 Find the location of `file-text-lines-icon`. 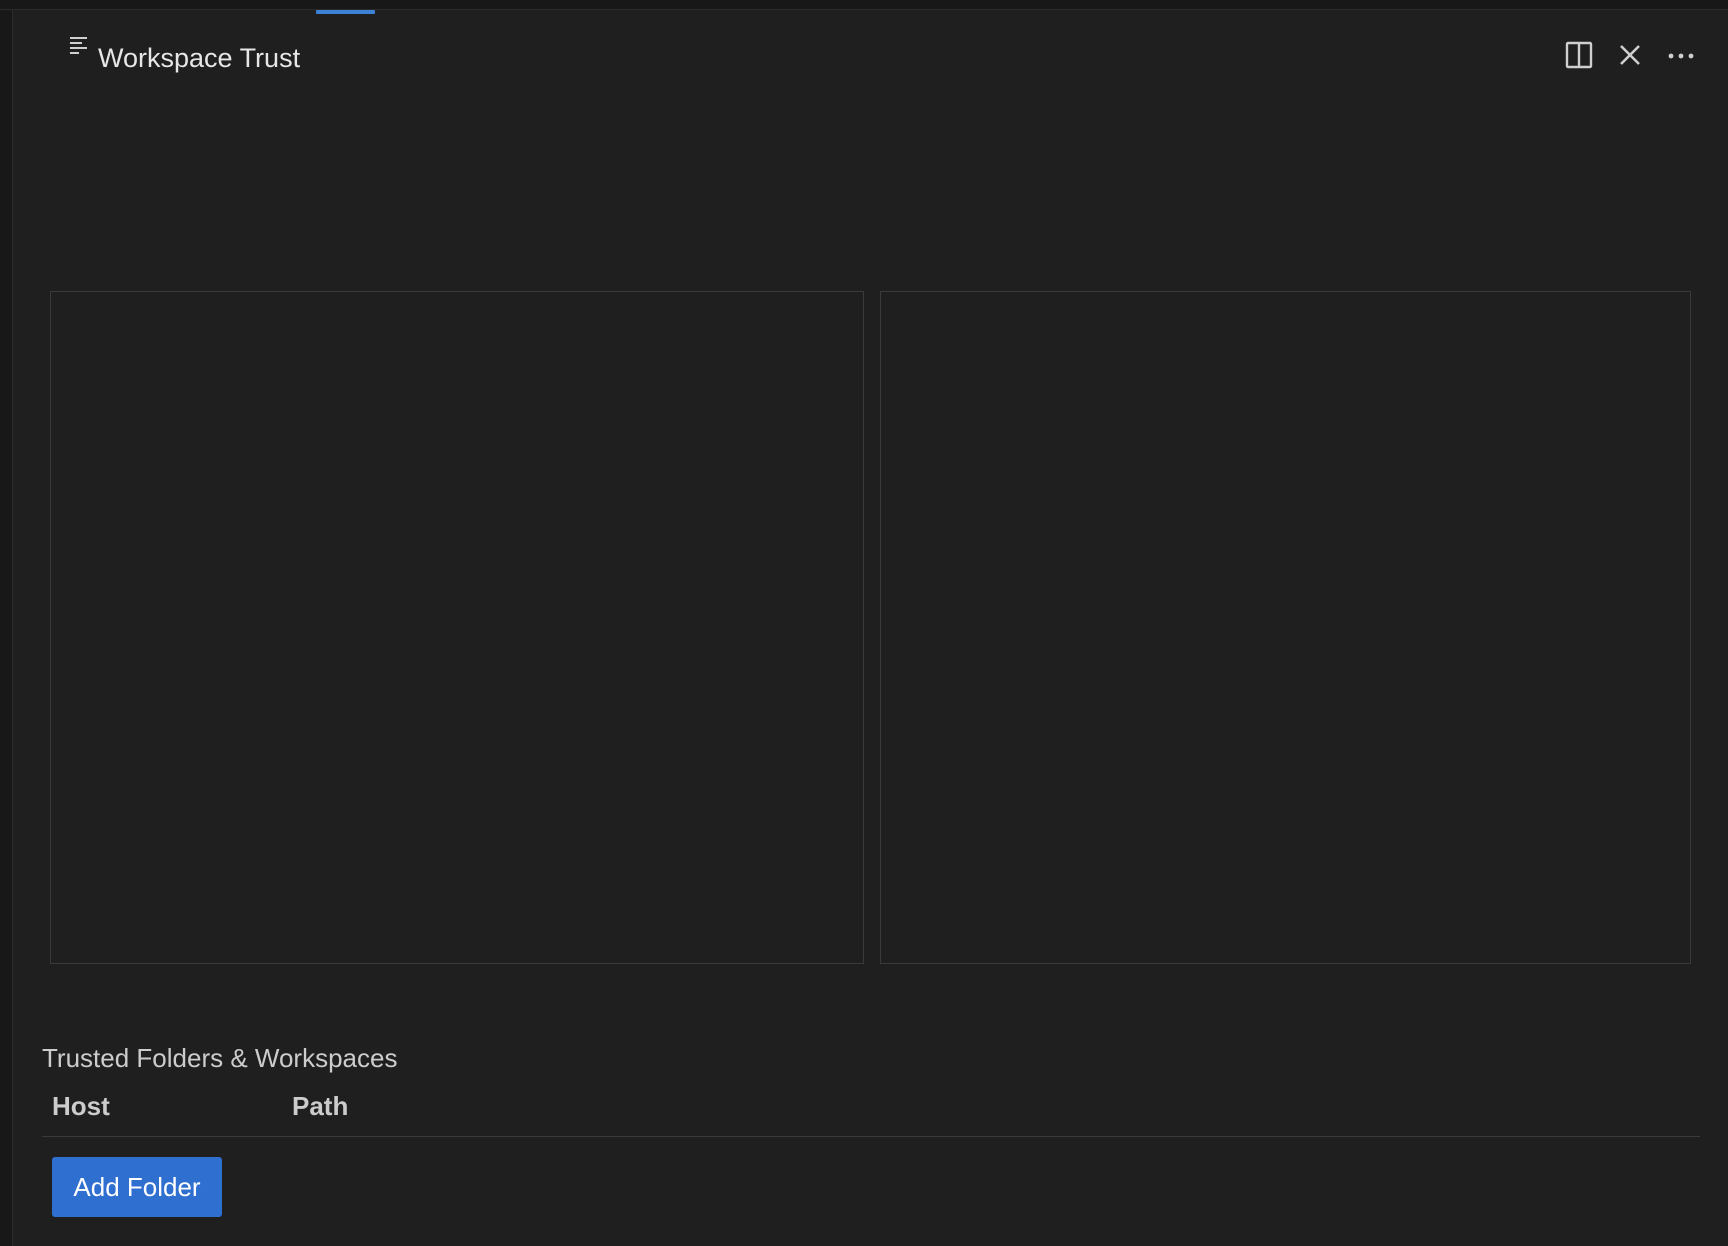

file-text-lines-icon is located at coordinates (79, 45).